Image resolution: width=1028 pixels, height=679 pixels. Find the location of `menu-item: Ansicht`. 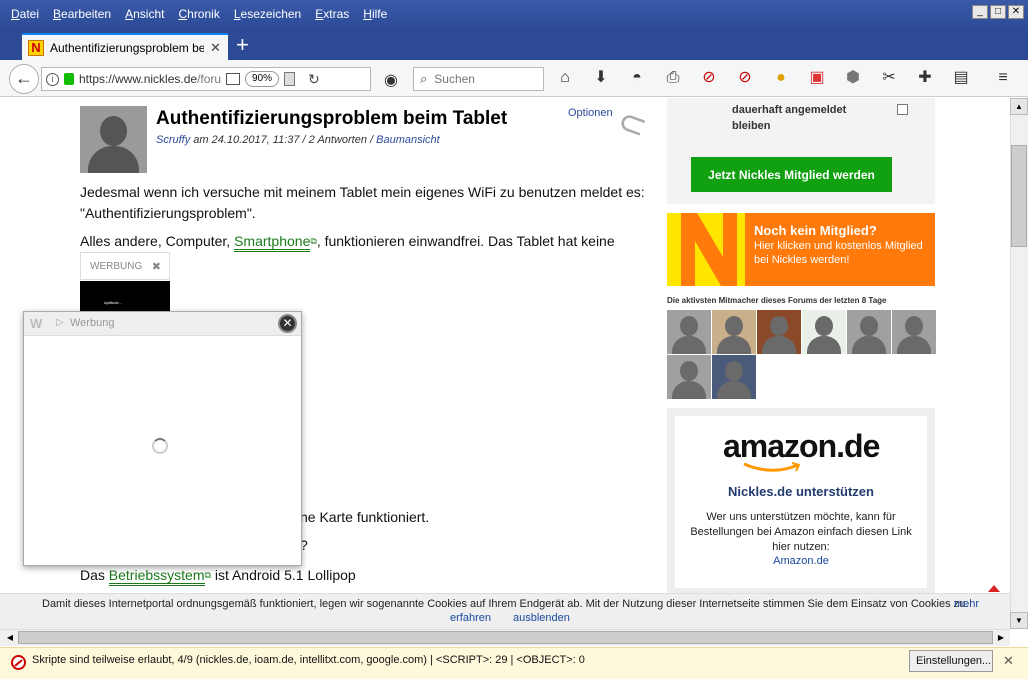

menu-item: Ansicht is located at coordinates (144, 15).